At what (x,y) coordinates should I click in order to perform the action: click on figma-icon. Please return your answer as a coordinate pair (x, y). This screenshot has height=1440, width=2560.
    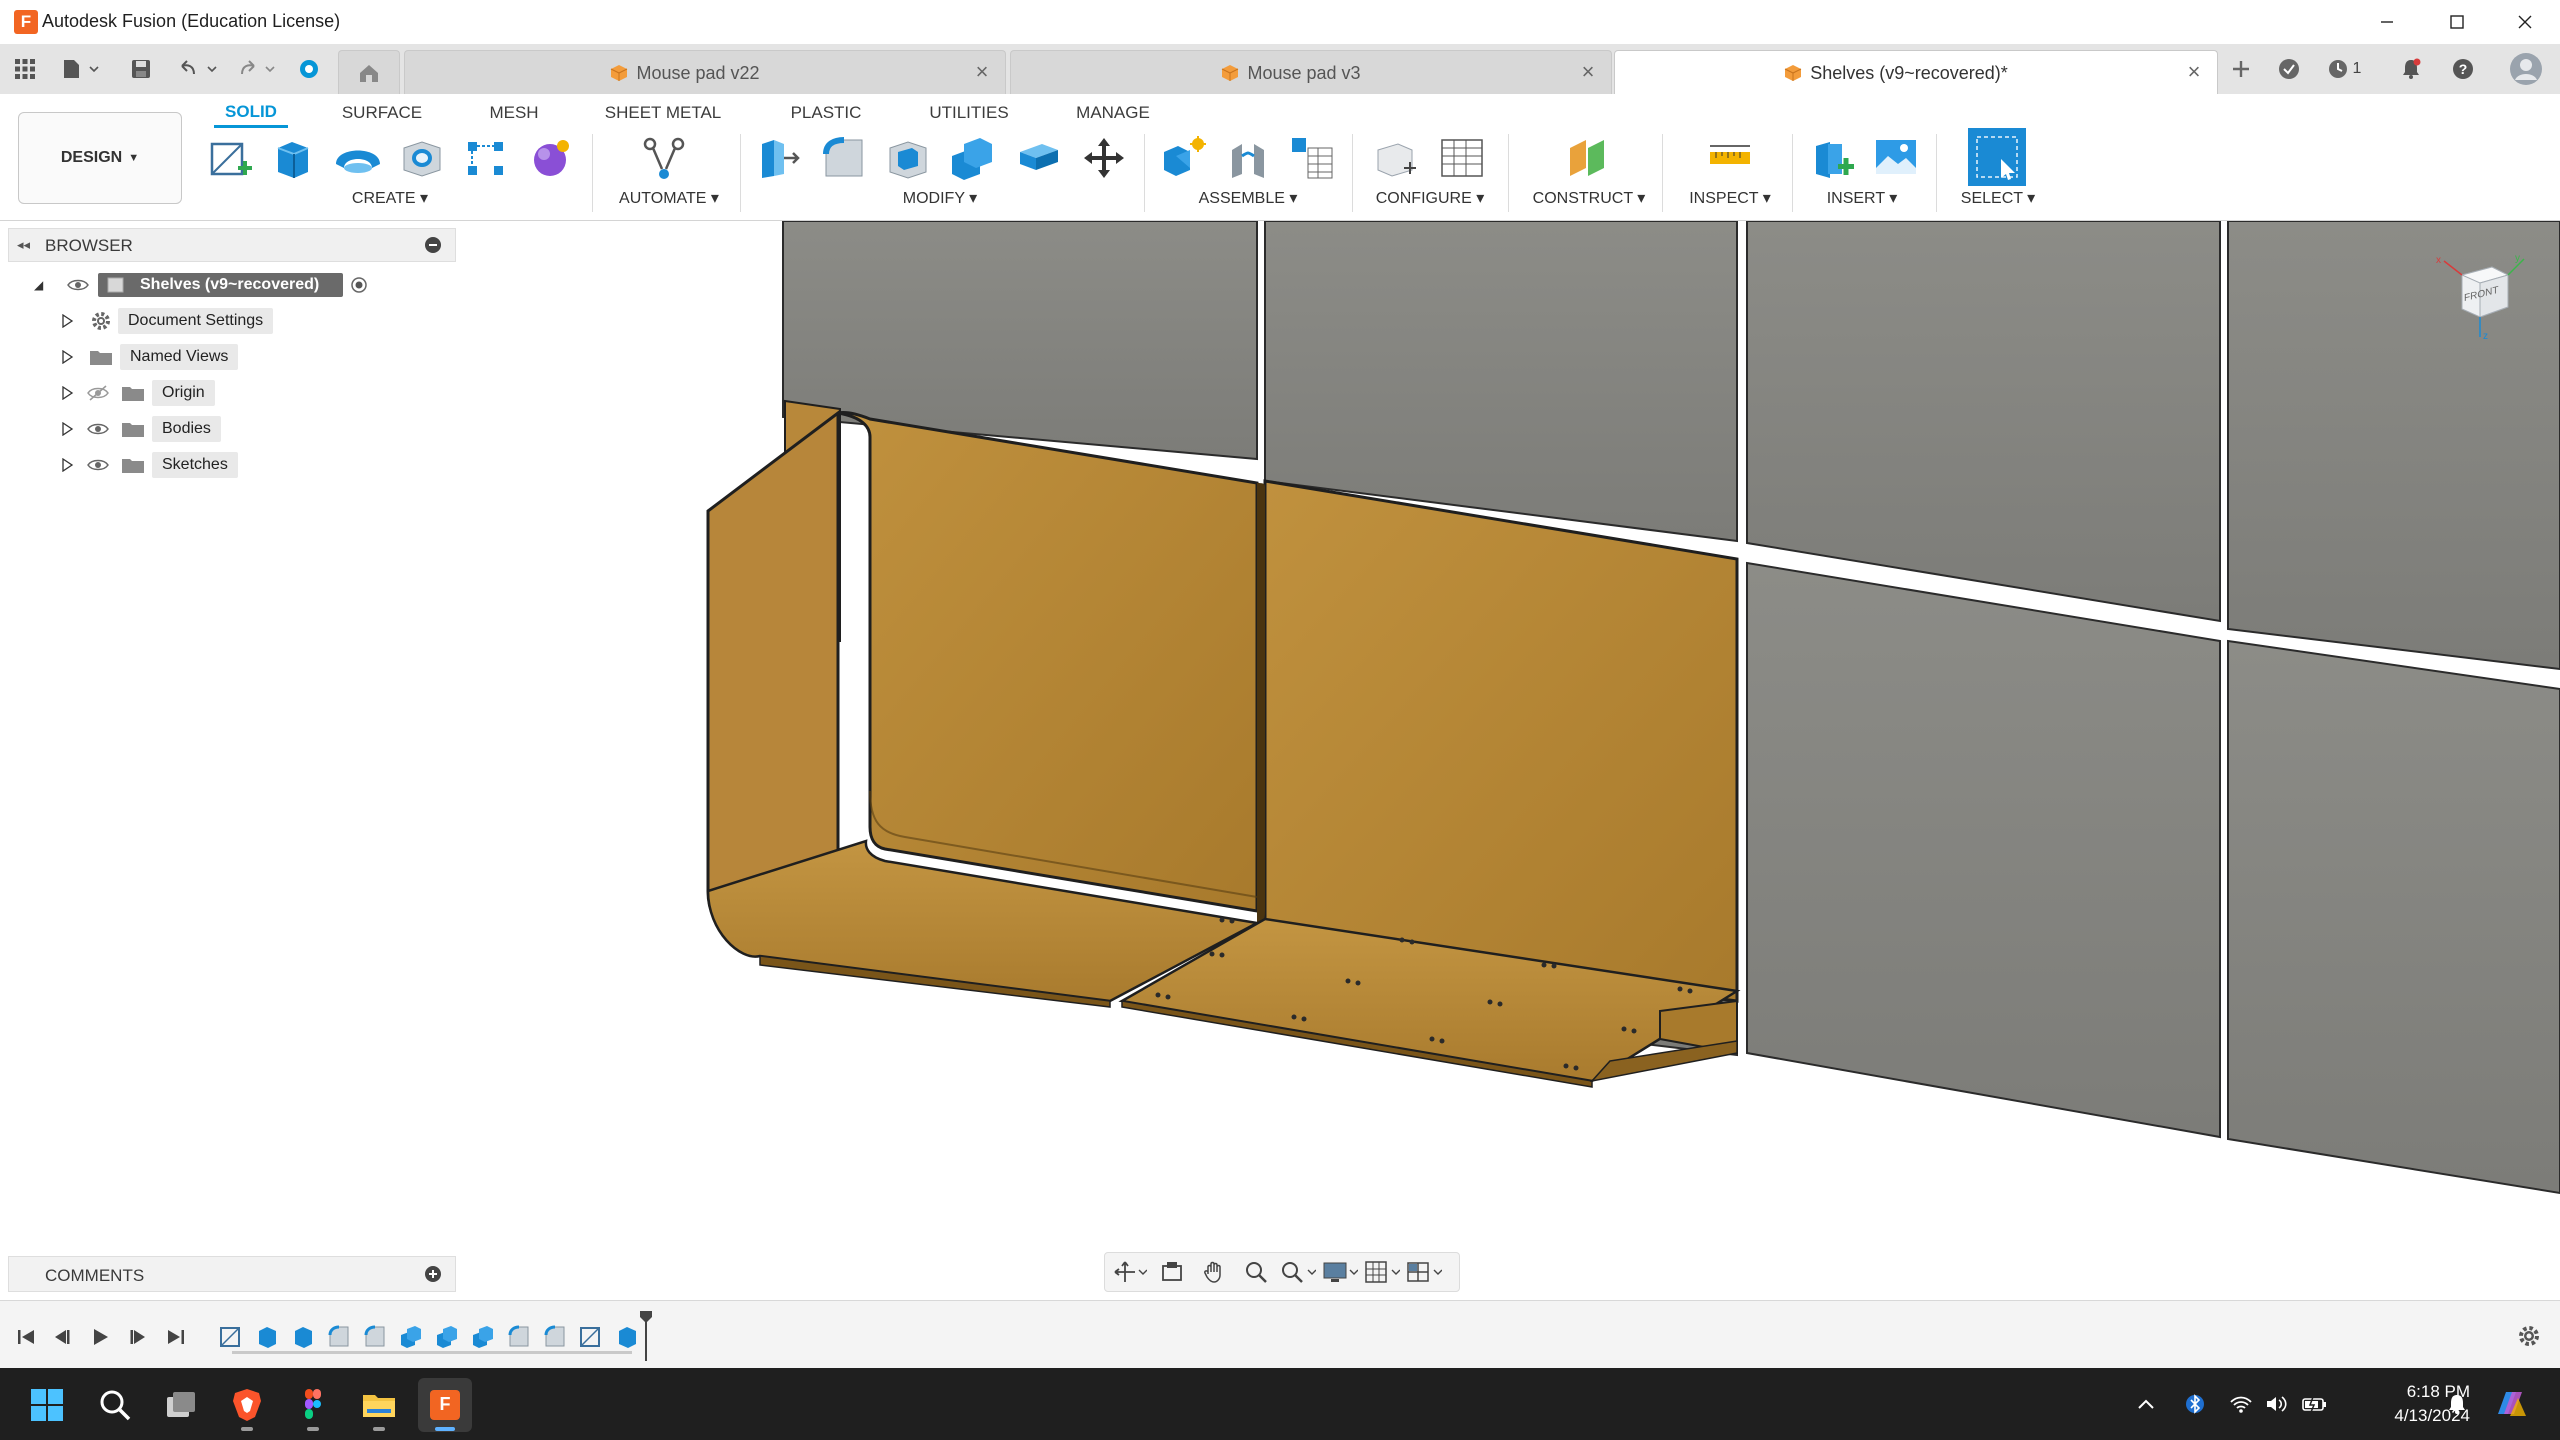
    Looking at the image, I should click on (313, 1405).